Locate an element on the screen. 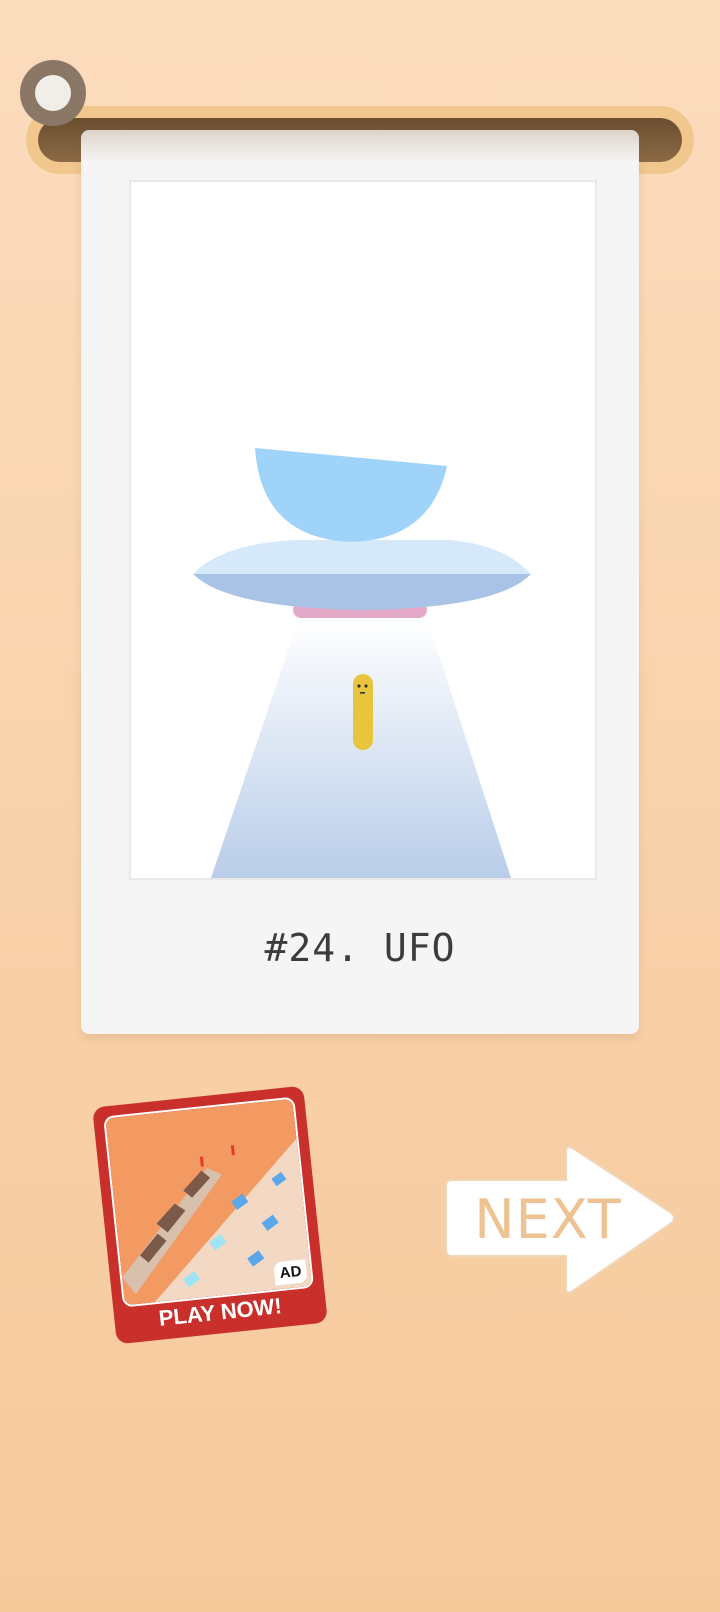  ad-card: AD PLAY NOW! is located at coordinates (210, 1215).